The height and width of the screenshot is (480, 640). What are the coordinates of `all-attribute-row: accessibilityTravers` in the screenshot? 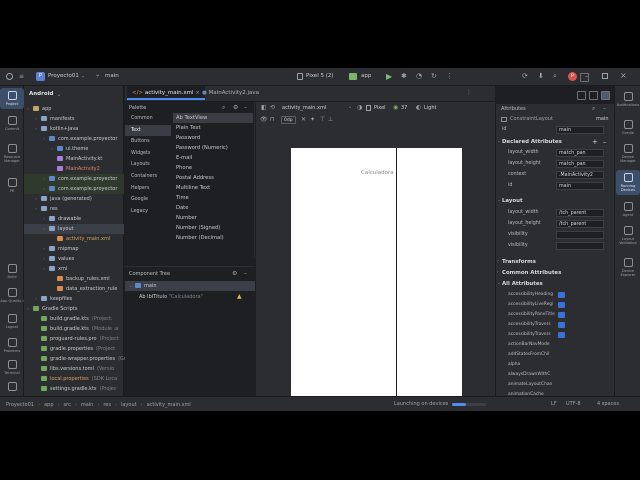 It's located at (555, 335).